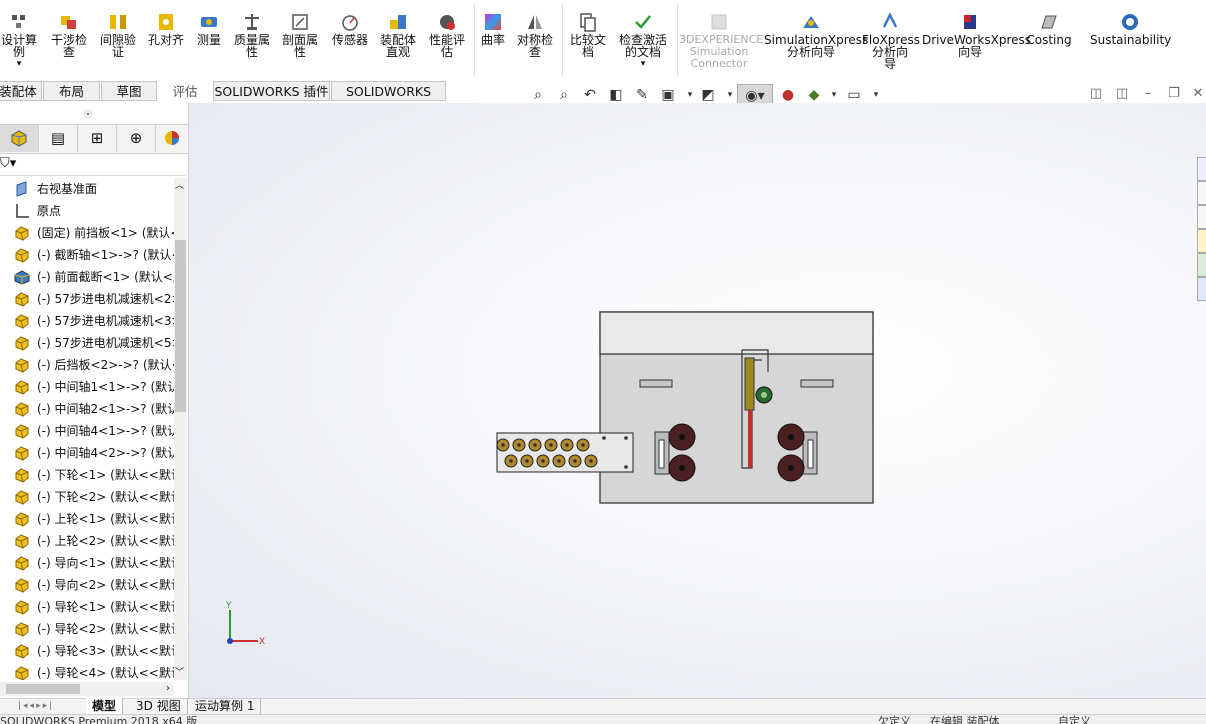 The image size is (1206, 724). Describe the element at coordinates (87, 343) in the screenshot. I see `tree-item: (-) 57步进电机减速机<5>` at that location.